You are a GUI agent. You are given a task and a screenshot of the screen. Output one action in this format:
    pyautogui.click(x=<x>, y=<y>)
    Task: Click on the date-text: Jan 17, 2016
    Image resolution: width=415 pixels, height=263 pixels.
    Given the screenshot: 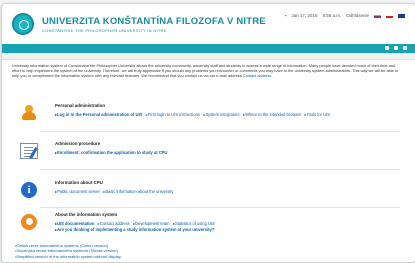 What is the action you would take?
    pyautogui.click(x=304, y=15)
    